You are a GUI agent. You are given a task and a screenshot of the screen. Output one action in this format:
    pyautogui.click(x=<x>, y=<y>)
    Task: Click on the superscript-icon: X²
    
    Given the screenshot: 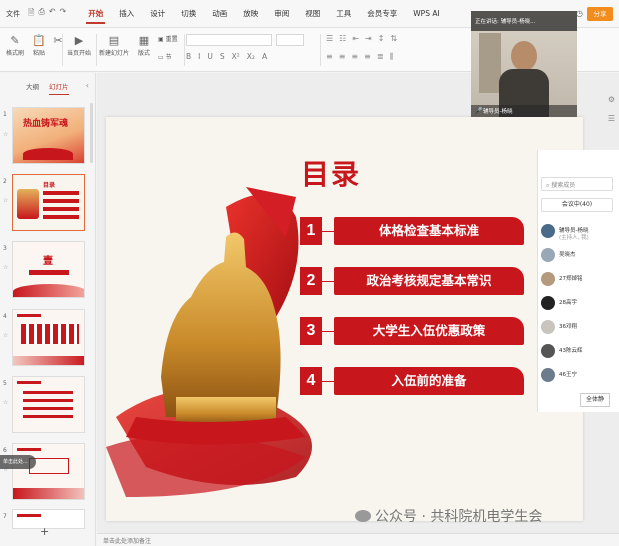 What is the action you would take?
    pyautogui.click(x=236, y=56)
    